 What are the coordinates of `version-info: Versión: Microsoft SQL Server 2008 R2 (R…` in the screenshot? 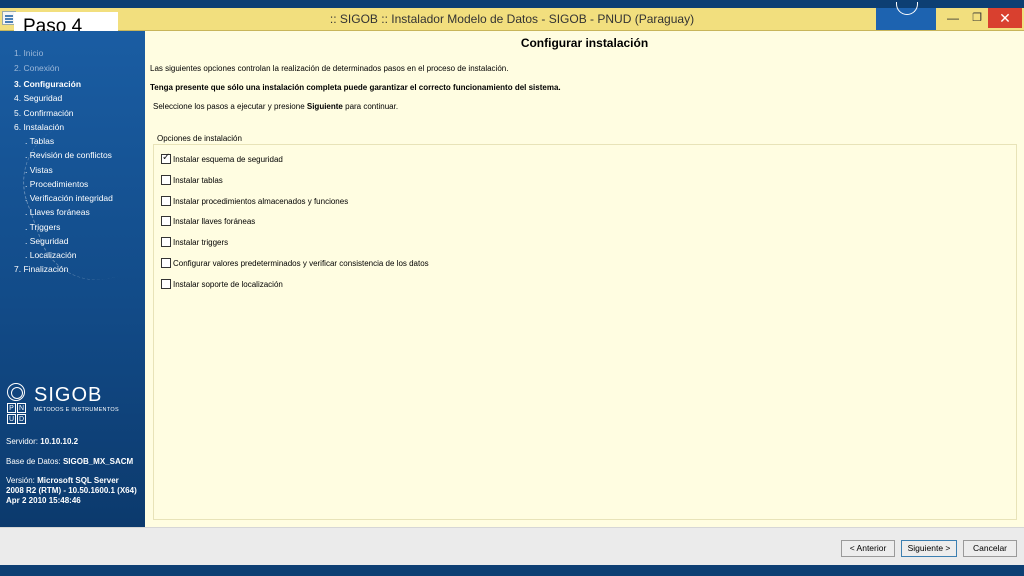 It's located at (72, 491).